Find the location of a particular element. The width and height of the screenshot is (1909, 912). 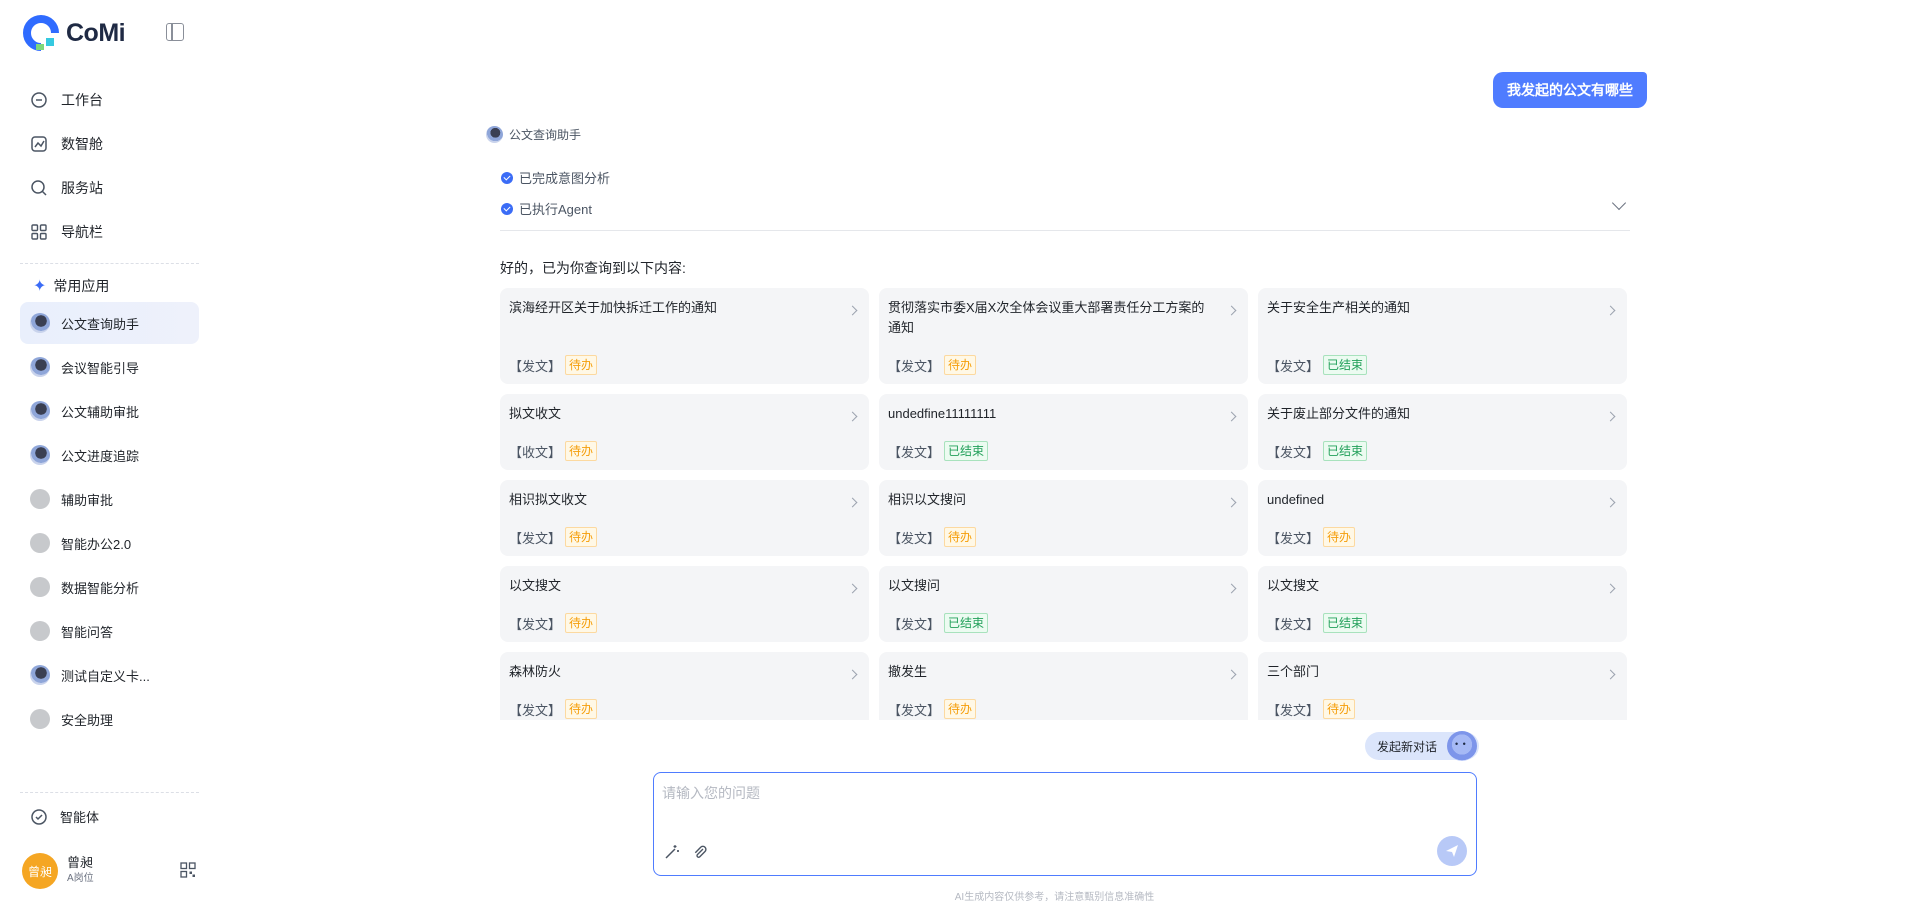

magic-wand-icon is located at coordinates (672, 852).